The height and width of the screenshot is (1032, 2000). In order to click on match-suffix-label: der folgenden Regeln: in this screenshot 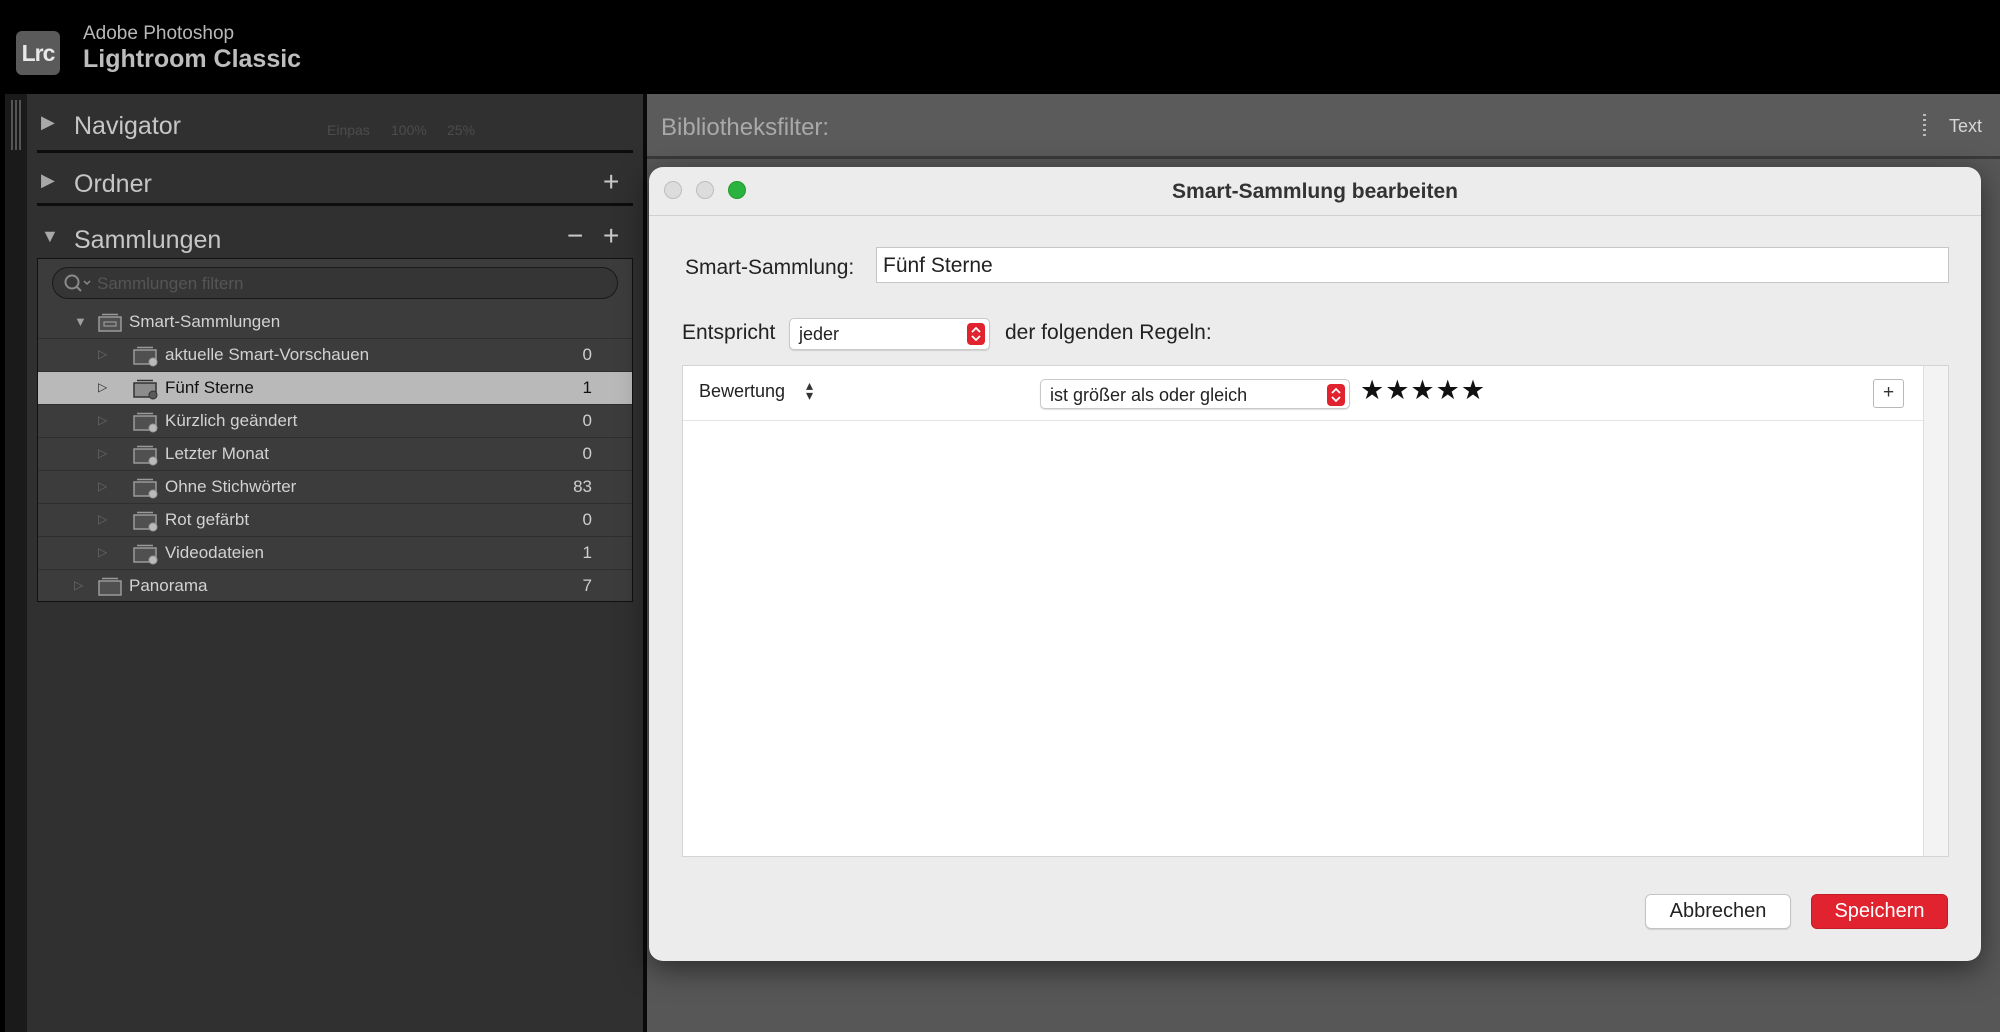, I will do `click(1108, 332)`.